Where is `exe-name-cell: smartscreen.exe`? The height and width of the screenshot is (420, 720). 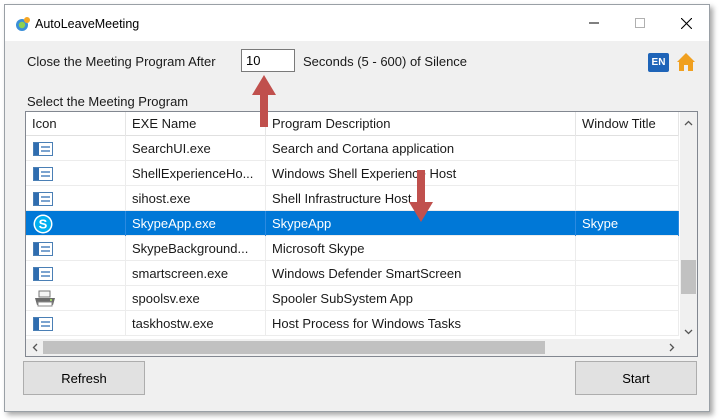 exe-name-cell: smartscreen.exe is located at coordinates (196, 273).